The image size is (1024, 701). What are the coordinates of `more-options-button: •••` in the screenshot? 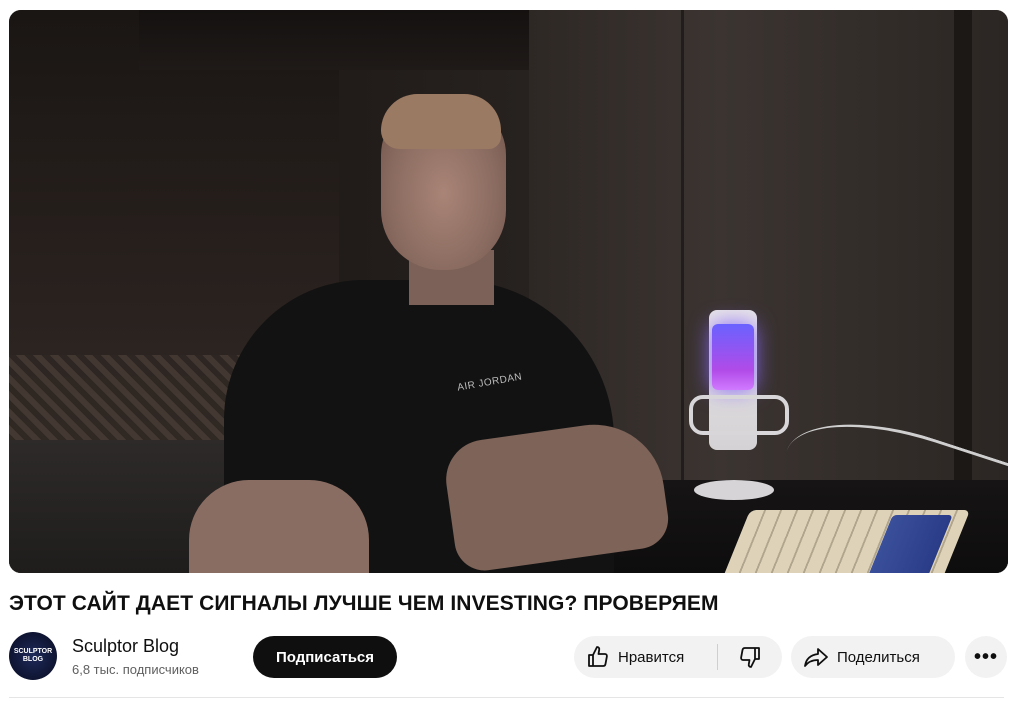 It's located at (986, 657).